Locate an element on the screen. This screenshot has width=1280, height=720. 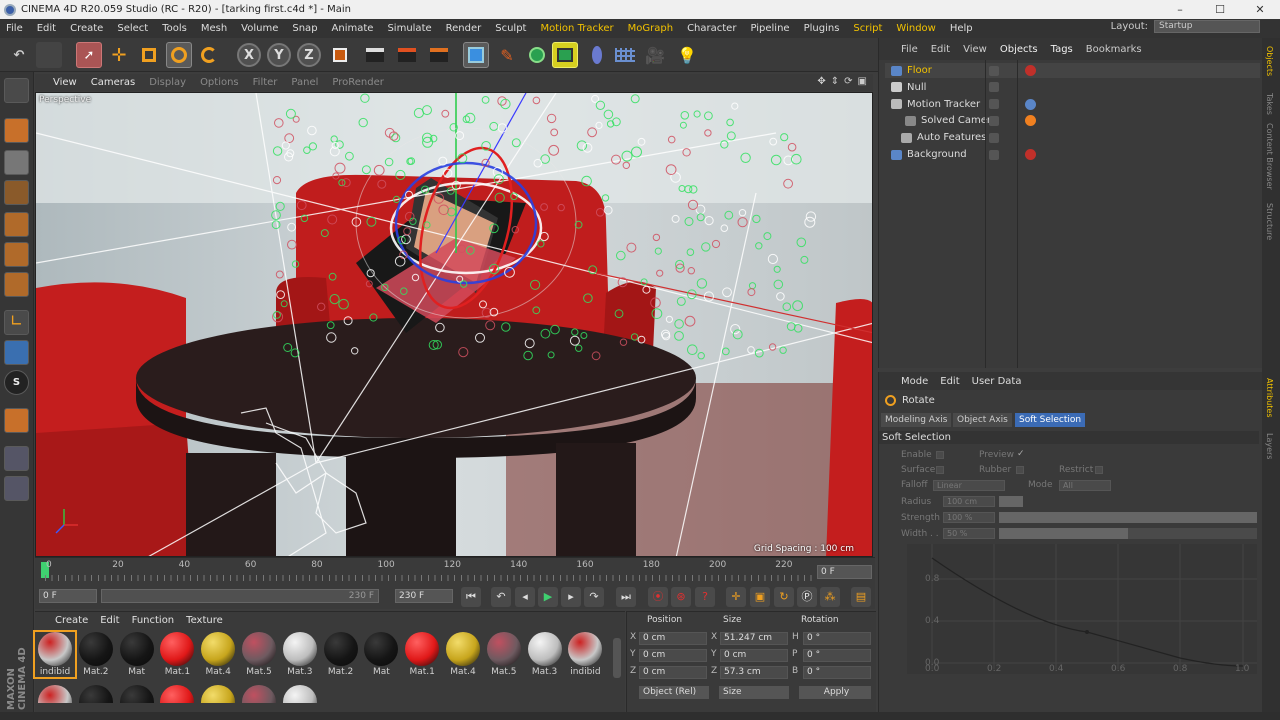
enable-checkbox is located at coordinates (940, 455).